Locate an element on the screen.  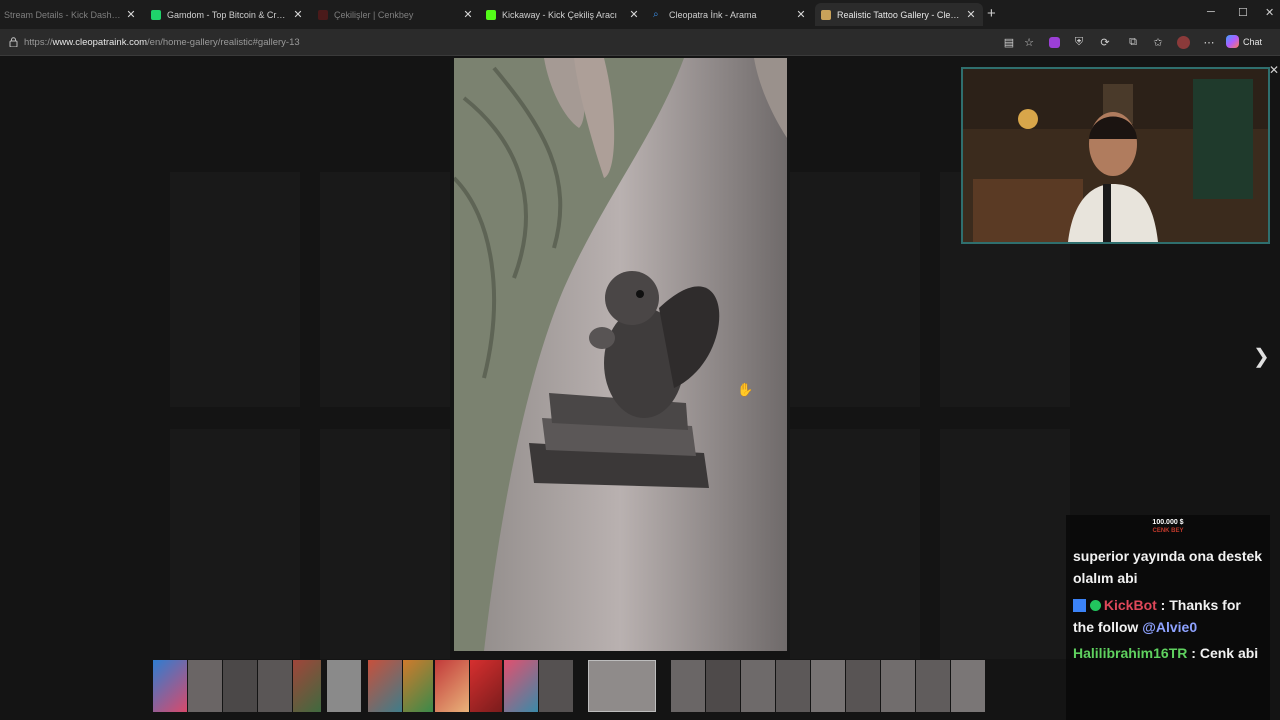
verified-badge-icon is located at coordinates (1095, 605).